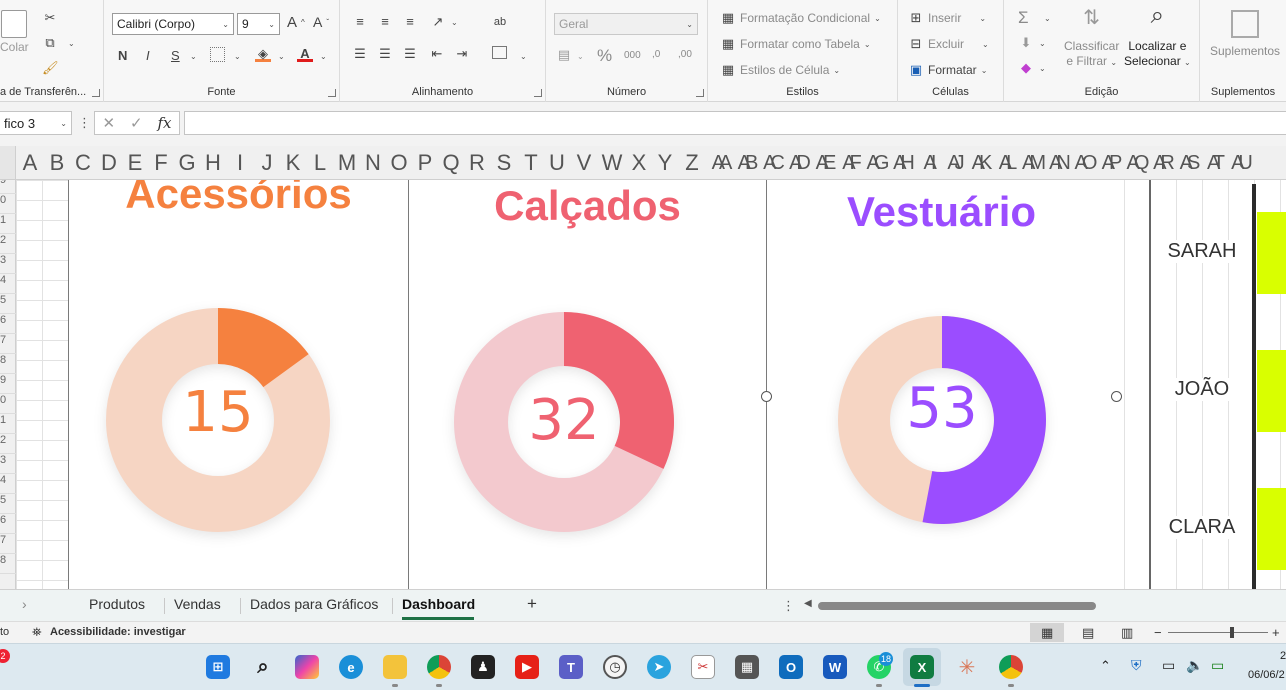 Image resolution: width=1286 pixels, height=690 pixels. Describe the element at coordinates (323, 56) in the screenshot. I see `font-color-chevron-icon: ⌄` at that location.